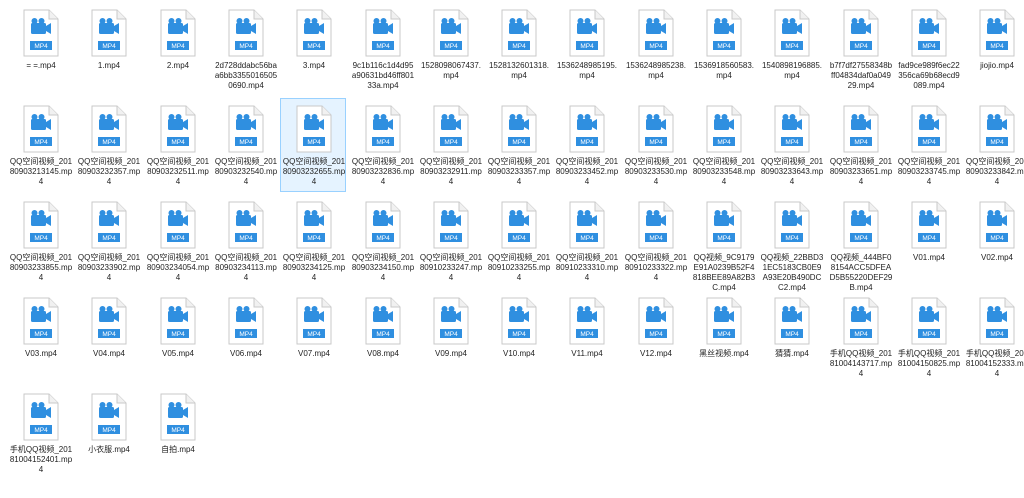  I want to click on file-item: MP4 = =.mp4, so click(40, 49).